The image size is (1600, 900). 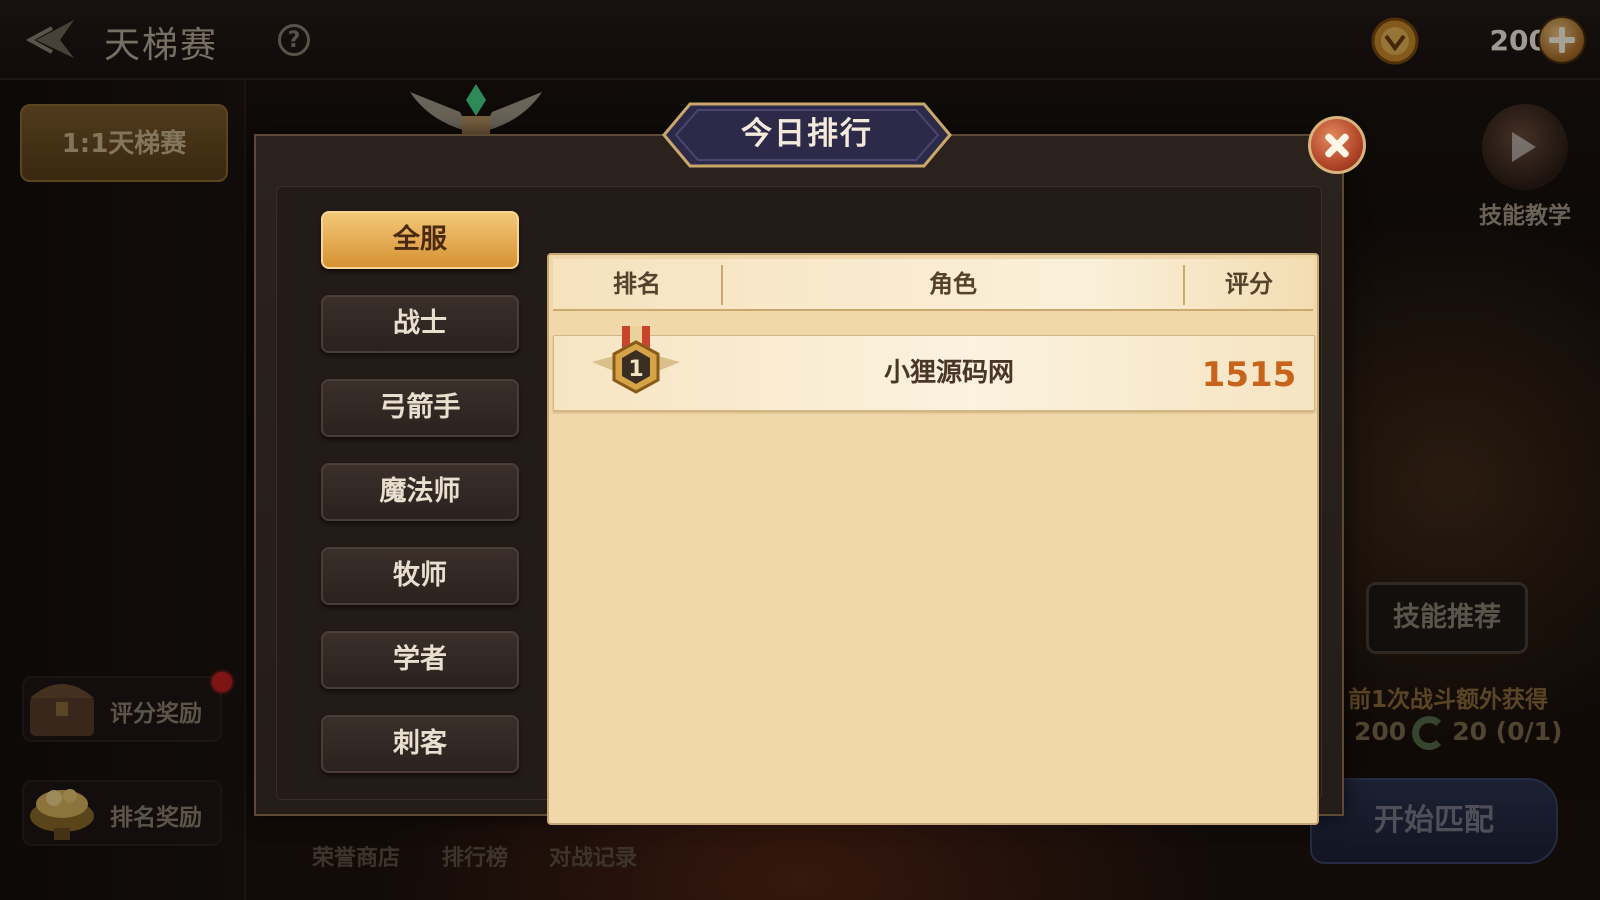 I want to click on category-priest: 牧师, so click(x=420, y=576).